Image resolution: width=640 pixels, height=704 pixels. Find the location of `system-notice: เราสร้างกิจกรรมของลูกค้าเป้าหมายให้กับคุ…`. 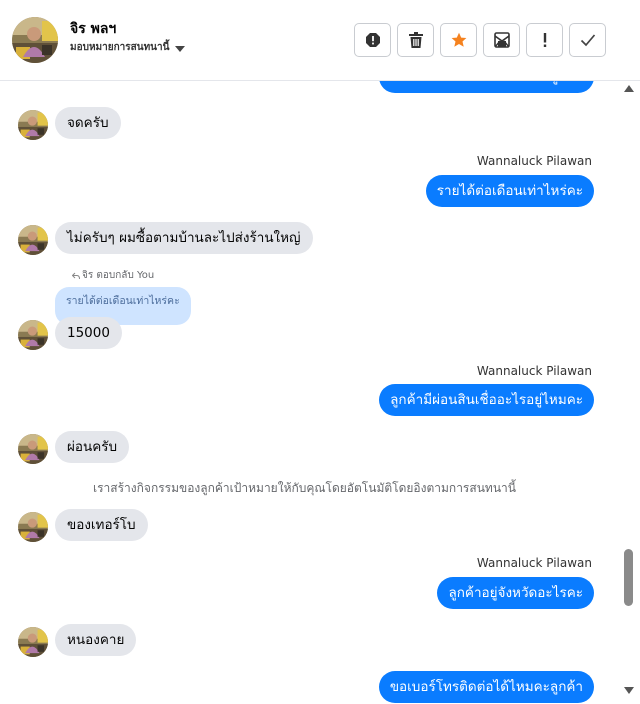

system-notice: เราสร้างกิจกรรมของลูกค้าเป้าหมายให้กับคุ… is located at coordinates (304, 488).